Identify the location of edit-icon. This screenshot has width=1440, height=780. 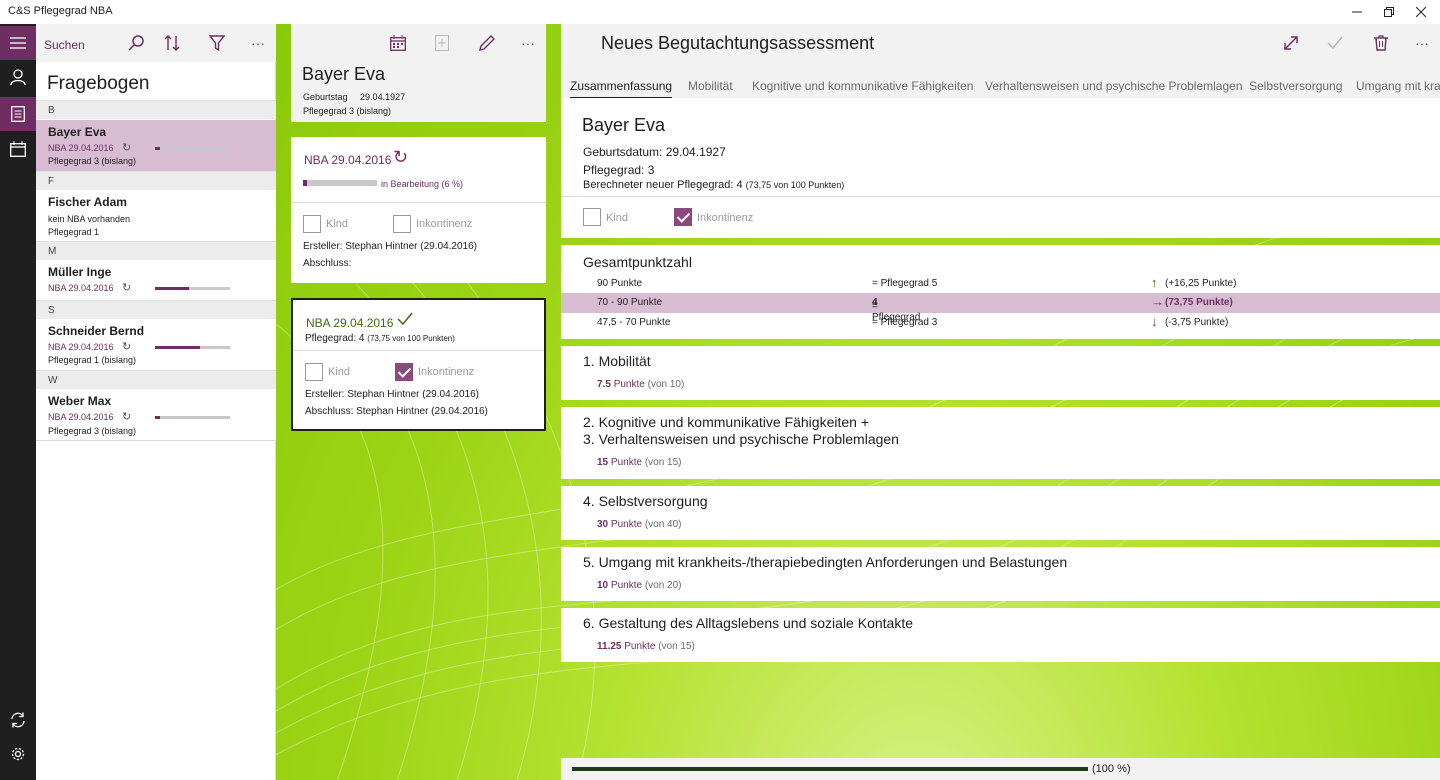
(487, 43).